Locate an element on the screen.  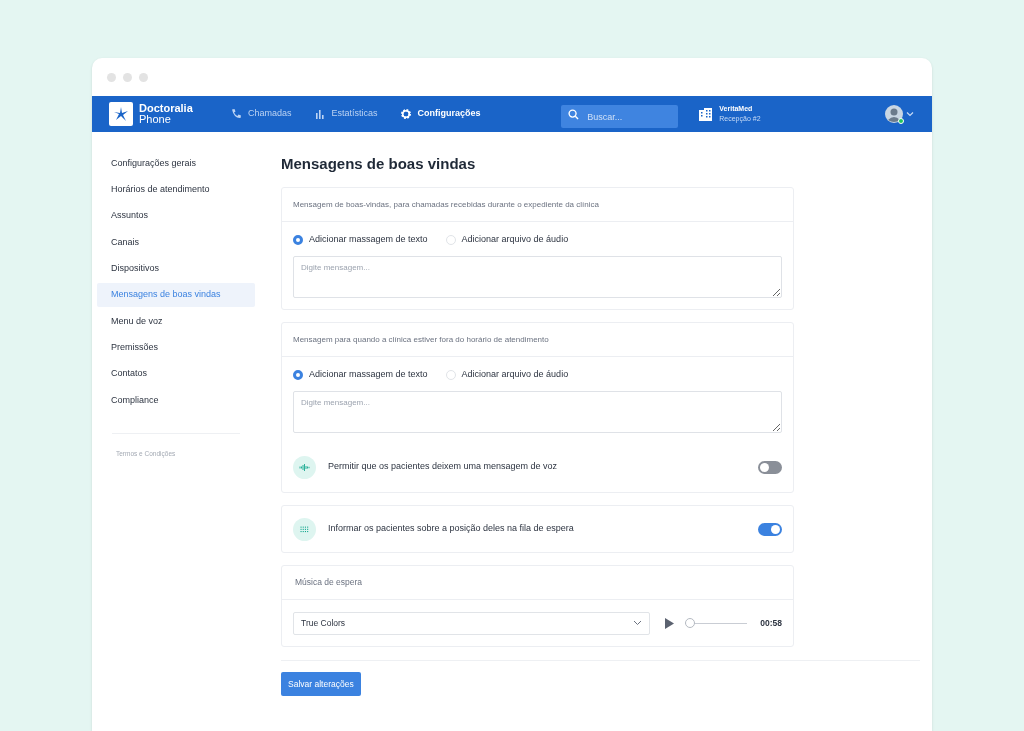
play-icon is located at coordinates (669, 623).